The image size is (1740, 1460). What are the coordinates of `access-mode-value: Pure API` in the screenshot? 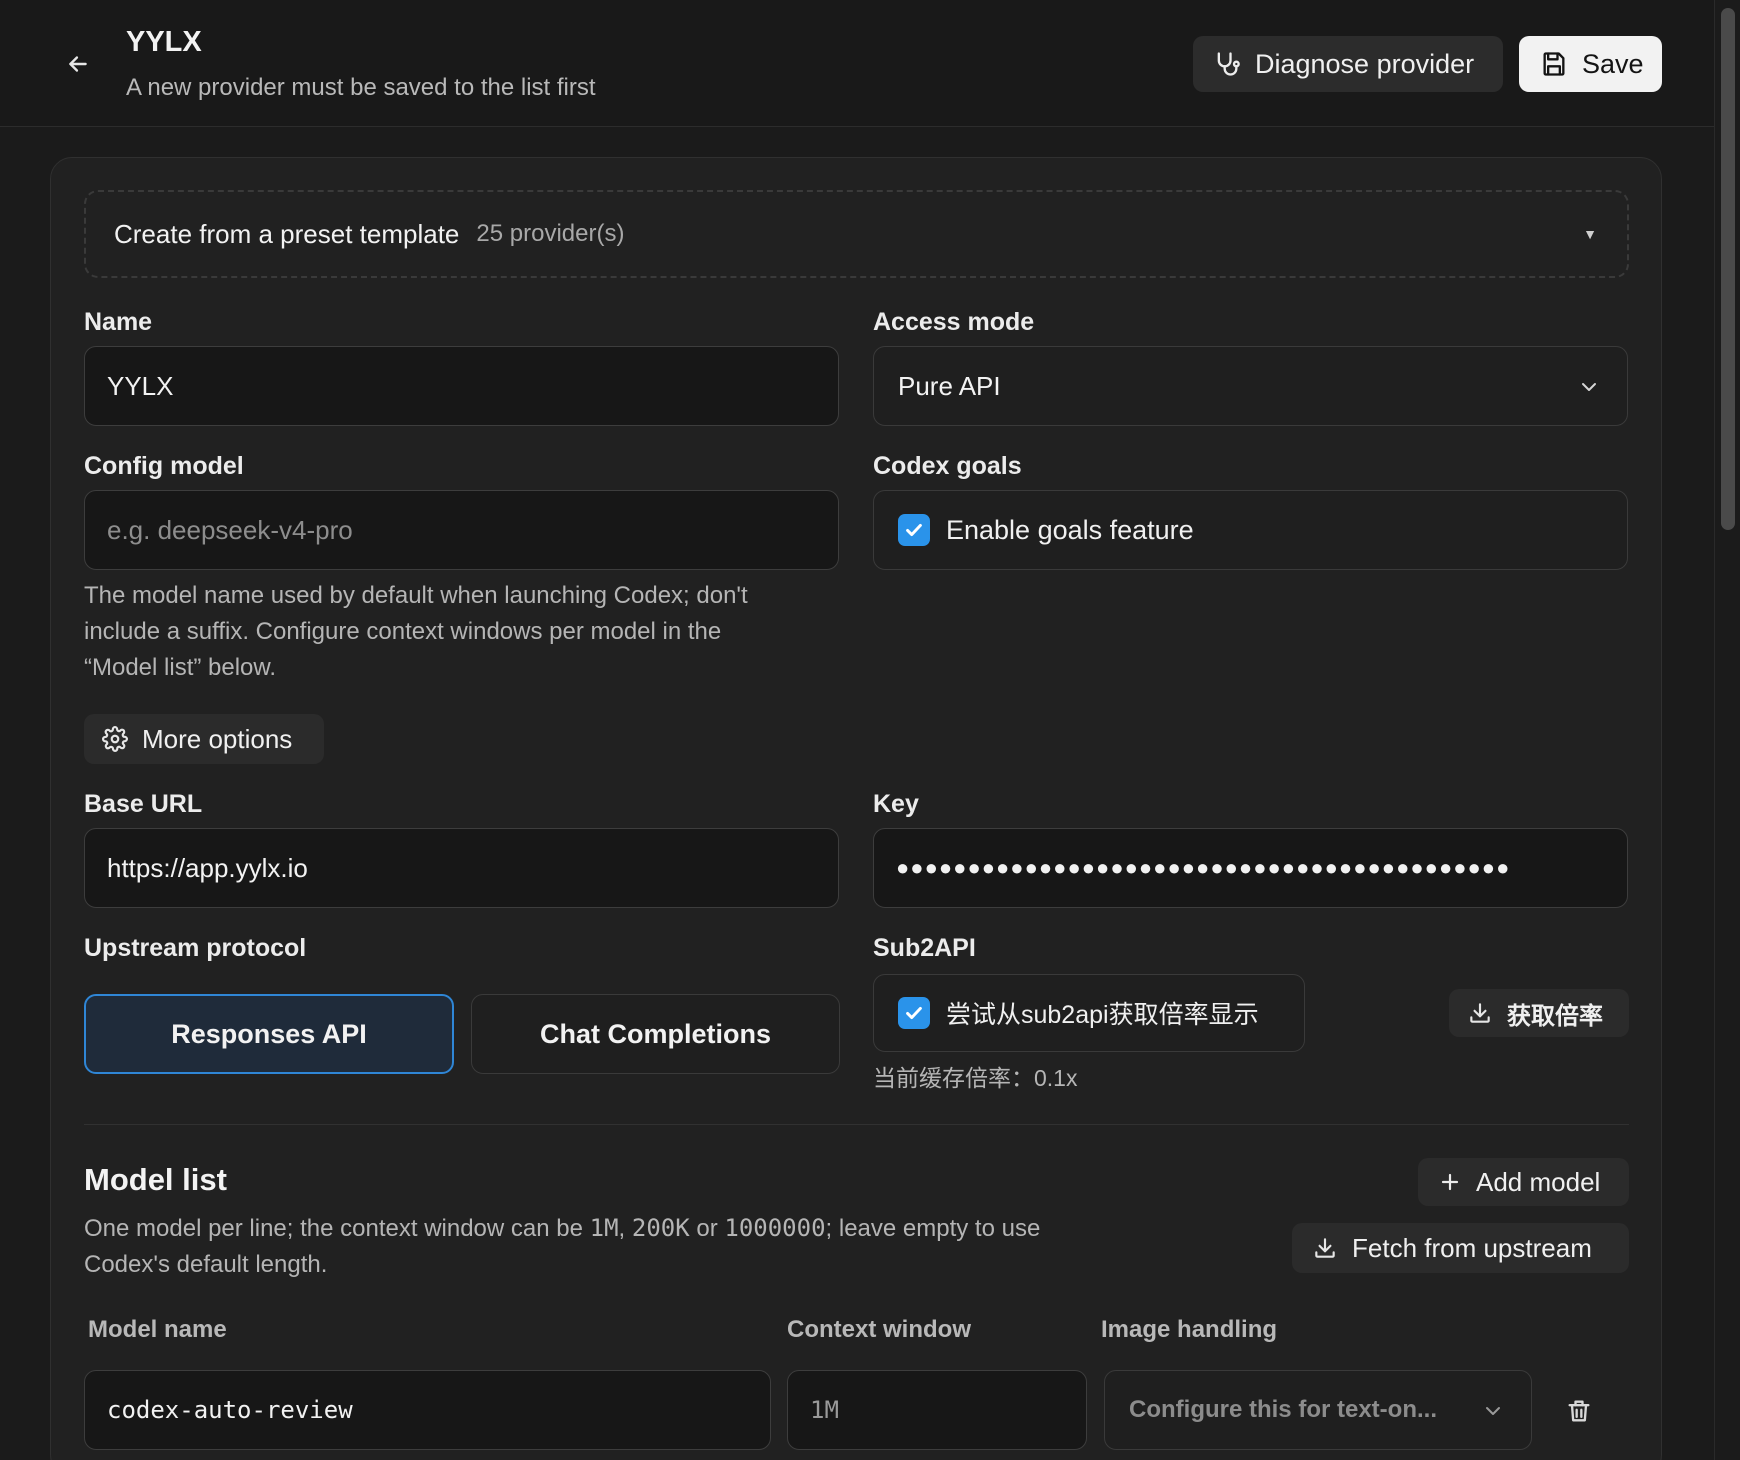 It's located at (949, 385).